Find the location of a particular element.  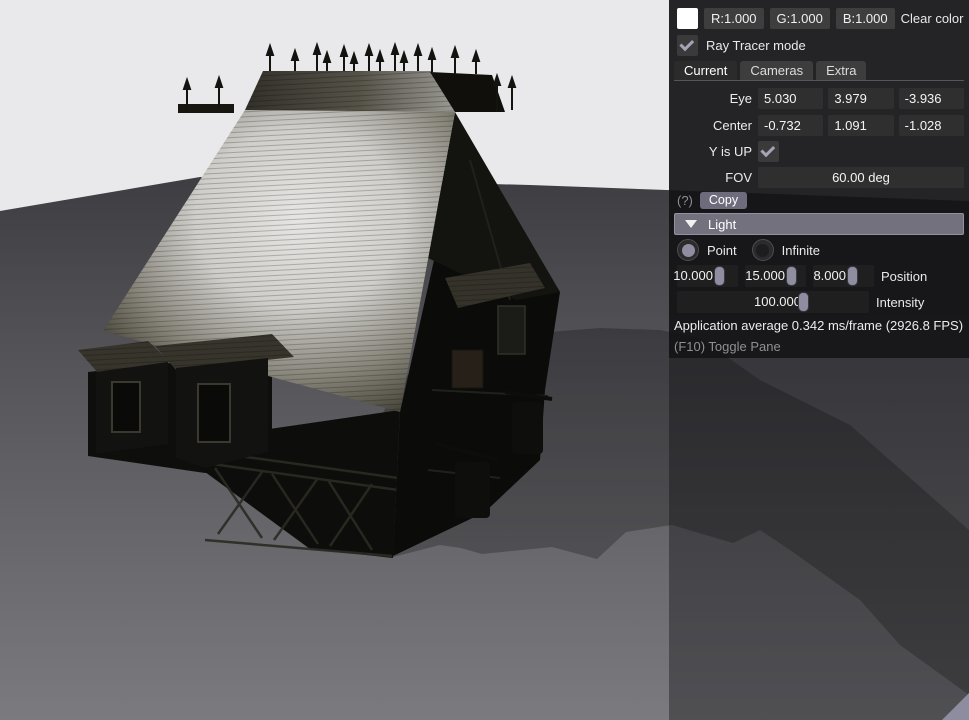

radio-dot-on is located at coordinates (688, 250).